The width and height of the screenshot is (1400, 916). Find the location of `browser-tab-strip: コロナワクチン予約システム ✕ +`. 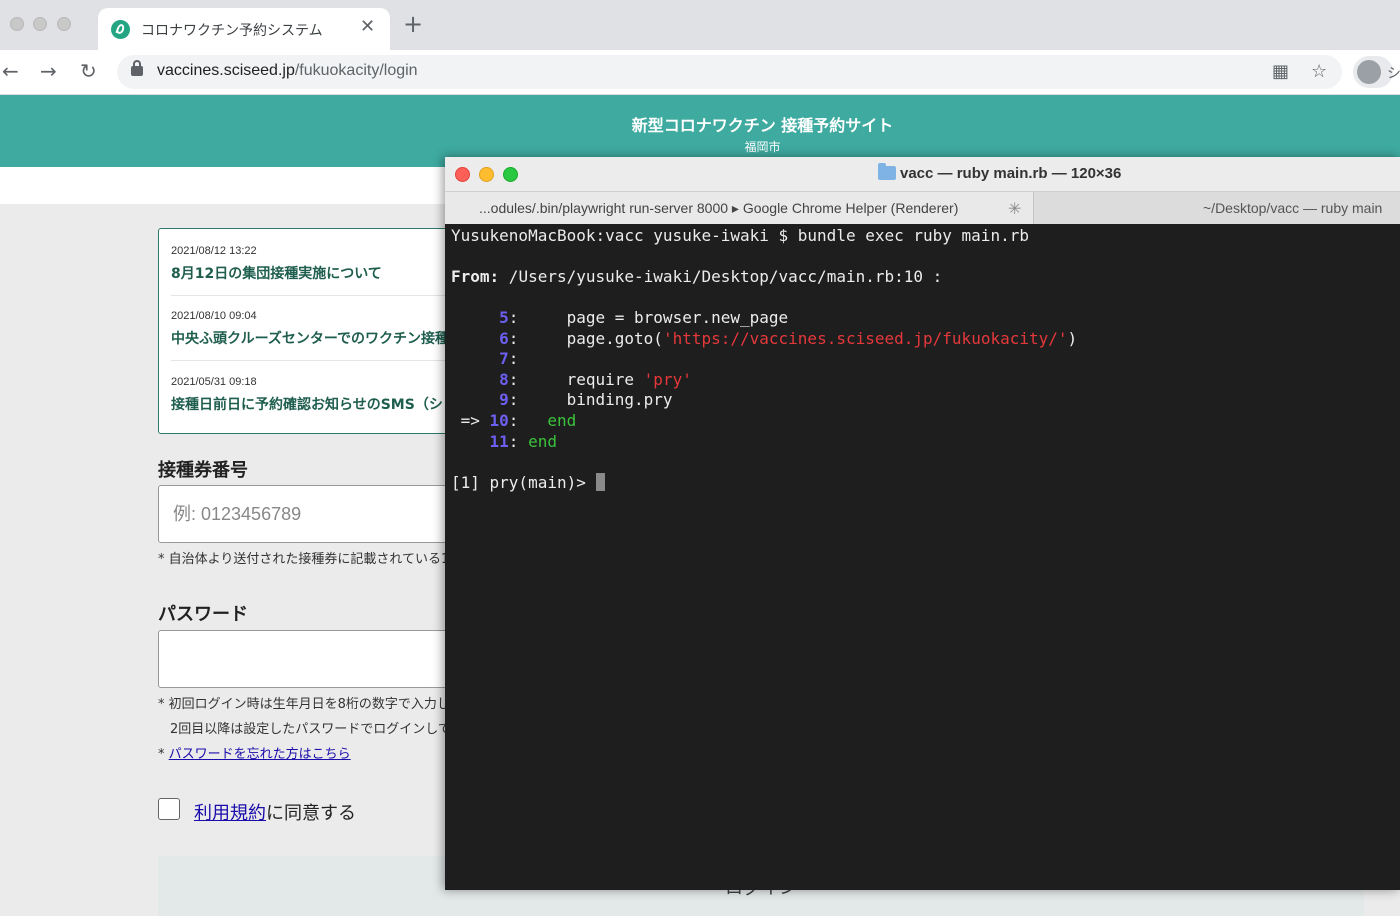

browser-tab-strip: コロナワクチン予約システム ✕ + is located at coordinates (700, 25).